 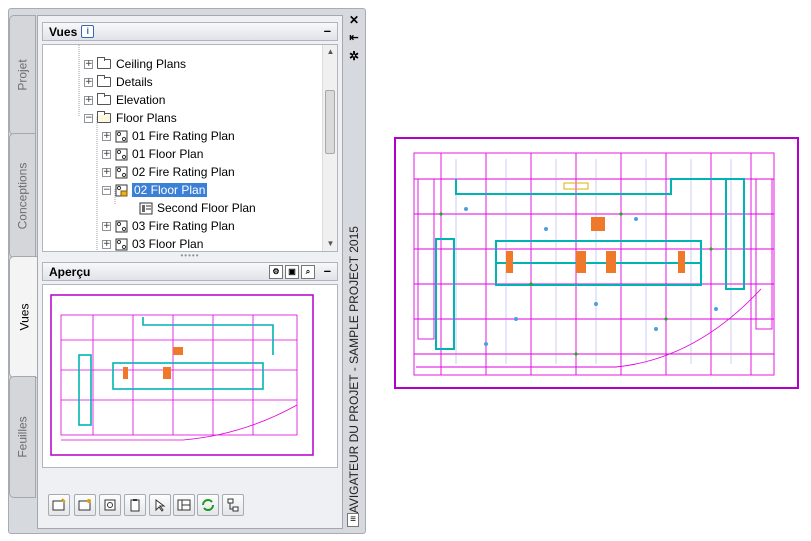 I want to click on tree-item-02-floor-plan: − 02 Floor Plan, so click(x=155, y=190).